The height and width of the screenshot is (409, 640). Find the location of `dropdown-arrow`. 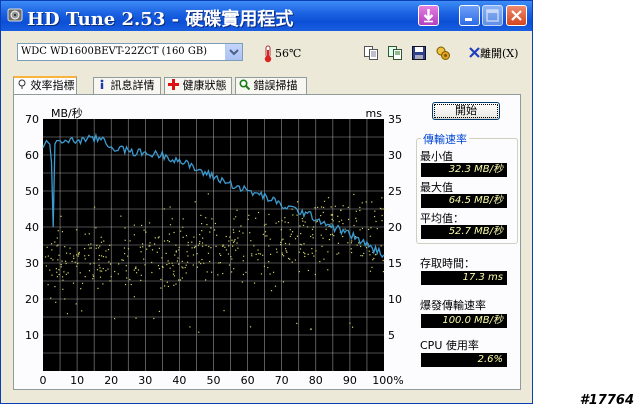

dropdown-arrow is located at coordinates (233, 52).